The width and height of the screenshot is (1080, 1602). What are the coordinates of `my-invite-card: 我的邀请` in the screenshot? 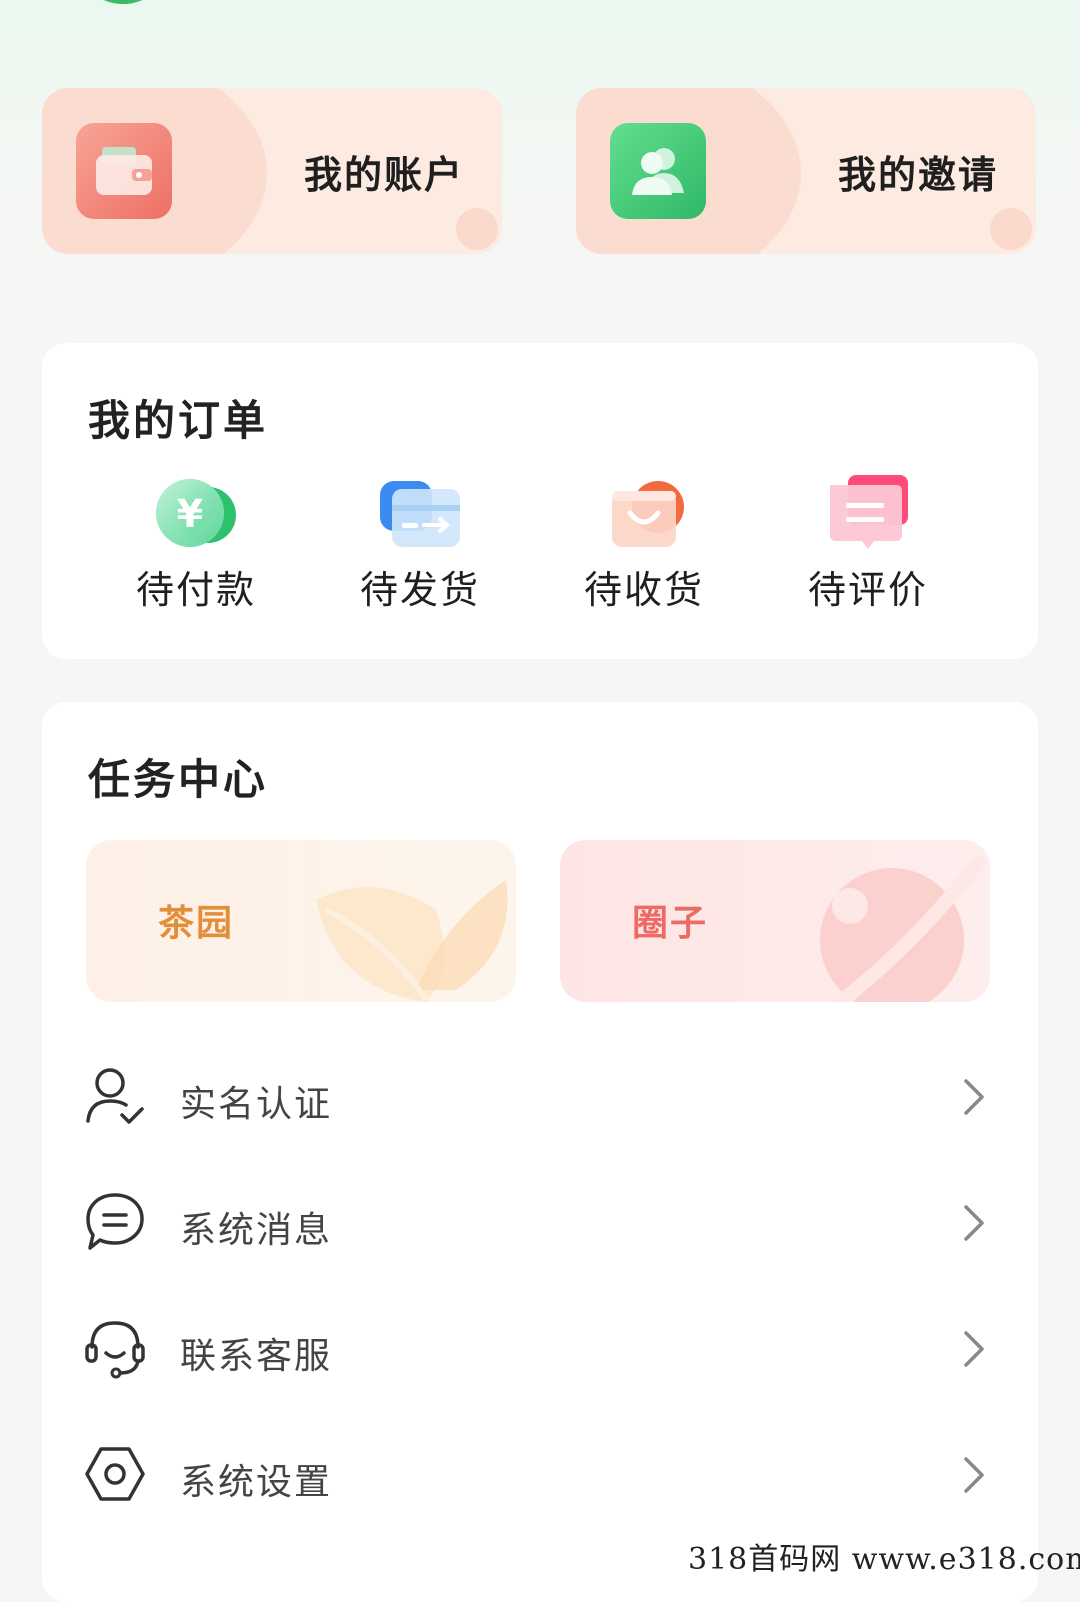 It's located at (806, 171).